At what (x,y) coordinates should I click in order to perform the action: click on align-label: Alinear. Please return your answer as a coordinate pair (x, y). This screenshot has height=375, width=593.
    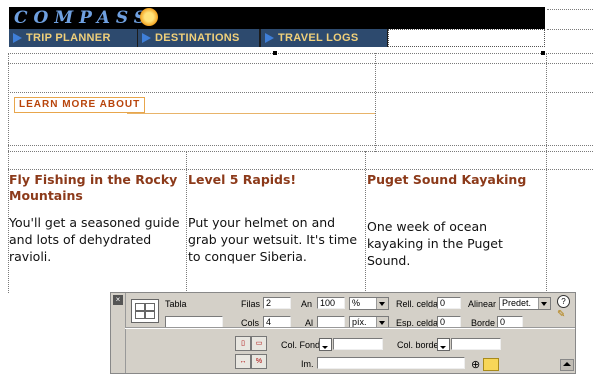
    Looking at the image, I should click on (482, 304).